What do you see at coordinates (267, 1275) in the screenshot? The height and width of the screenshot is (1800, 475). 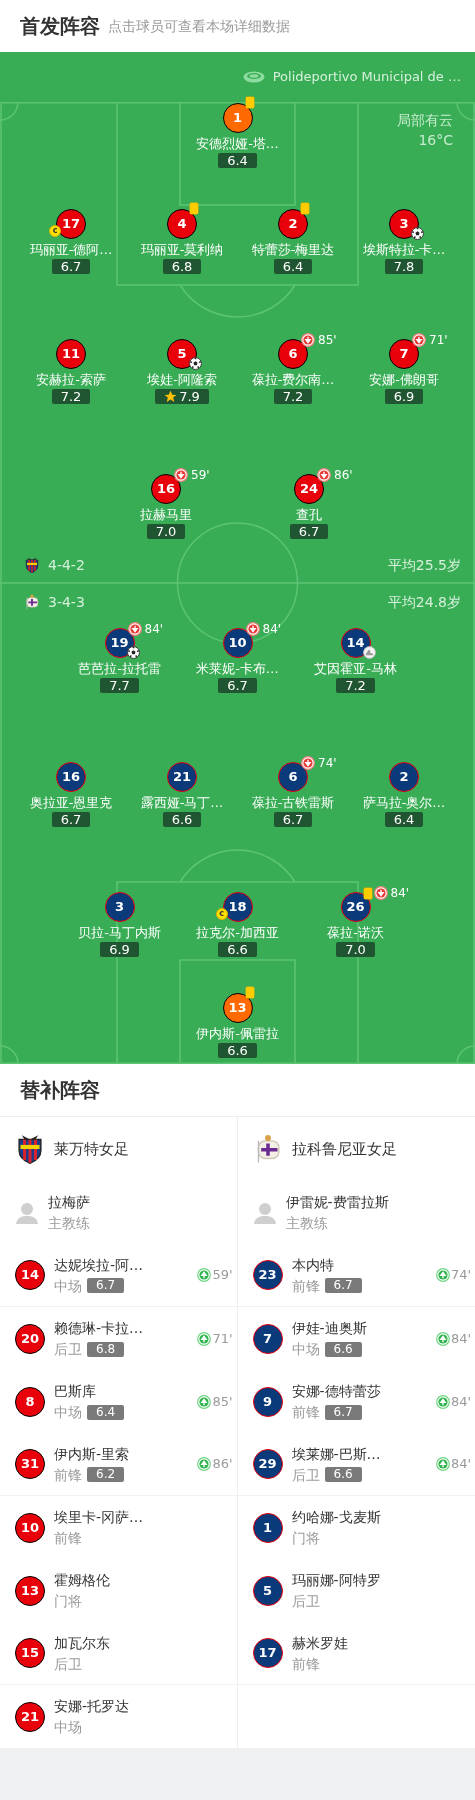 I see `player-number: 23` at bounding box center [267, 1275].